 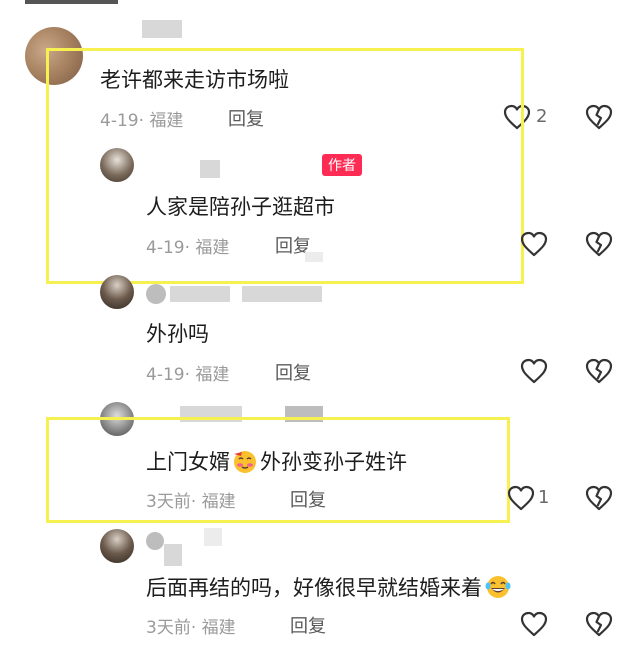 I want to click on pixelated-area, so click(x=314, y=257).